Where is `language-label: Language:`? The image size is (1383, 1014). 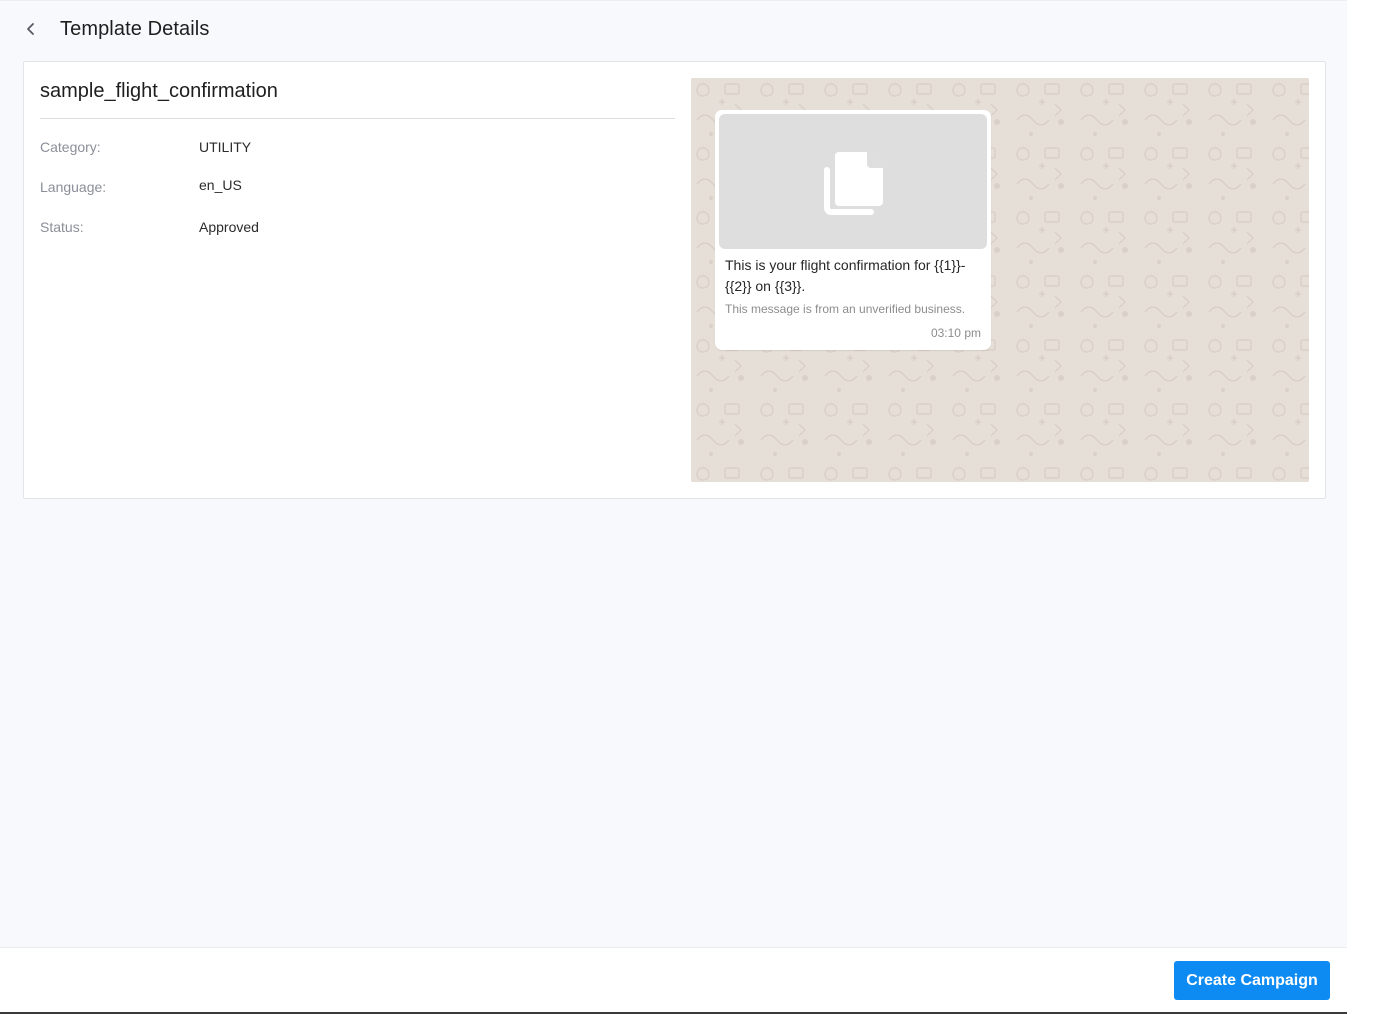
language-label: Language: is located at coordinates (73, 187).